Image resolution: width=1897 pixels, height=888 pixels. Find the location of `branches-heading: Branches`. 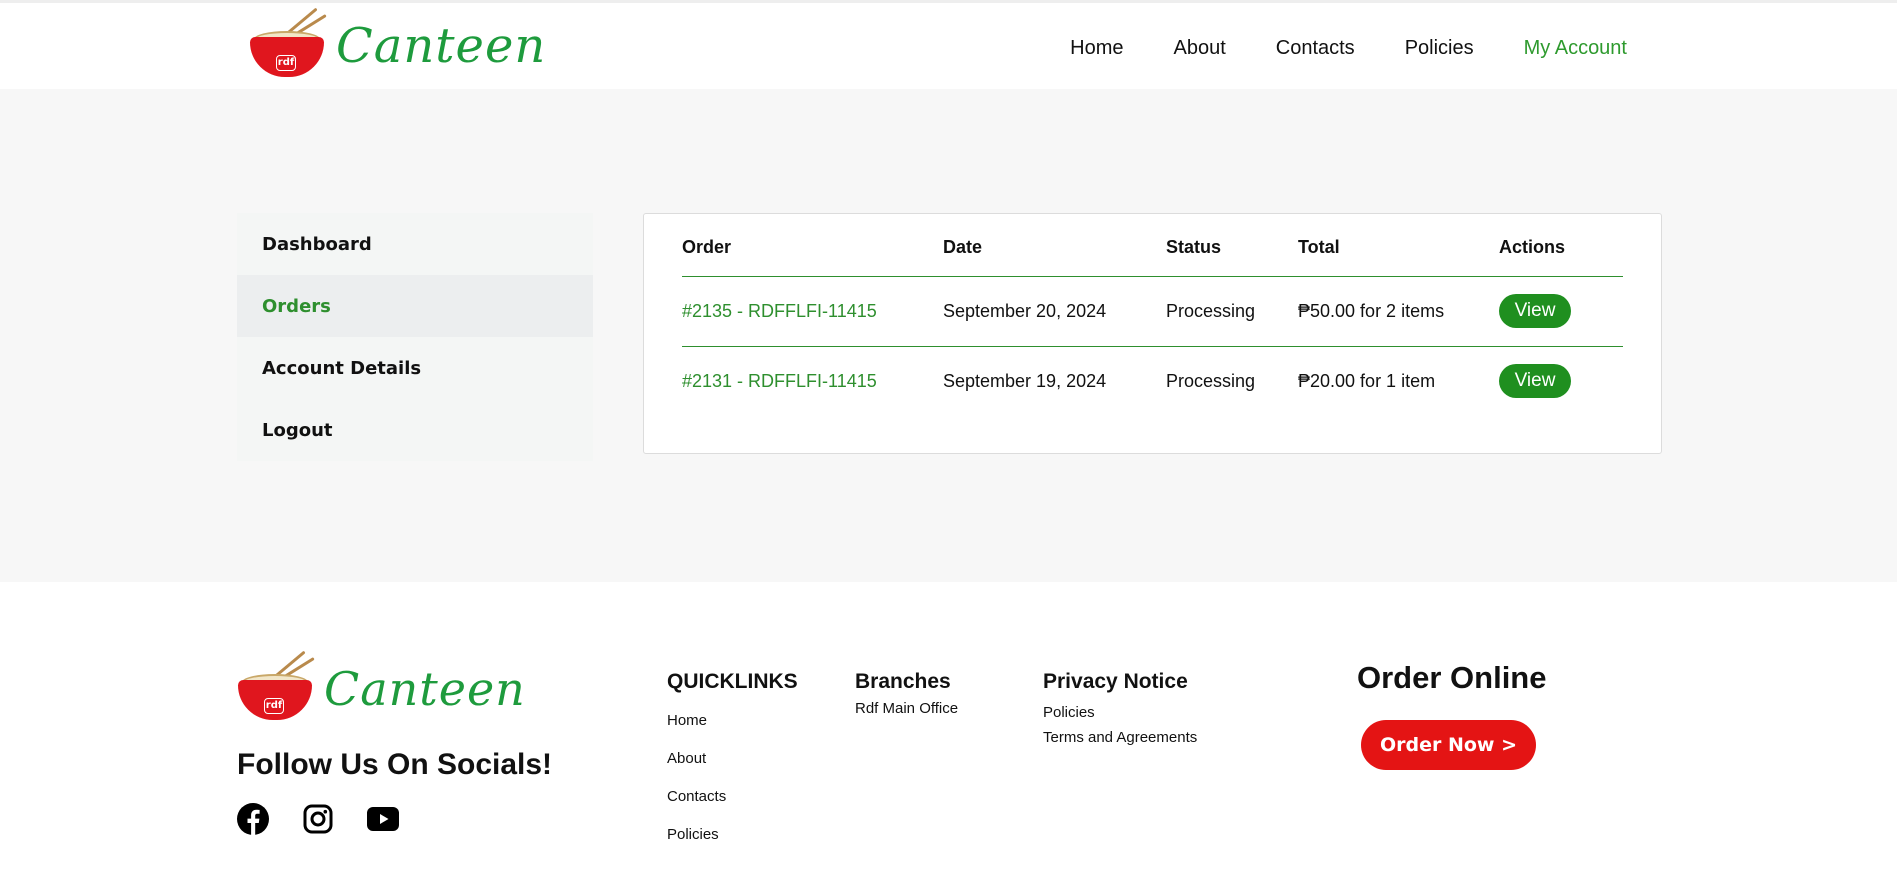

branches-heading: Branches is located at coordinates (903, 681).